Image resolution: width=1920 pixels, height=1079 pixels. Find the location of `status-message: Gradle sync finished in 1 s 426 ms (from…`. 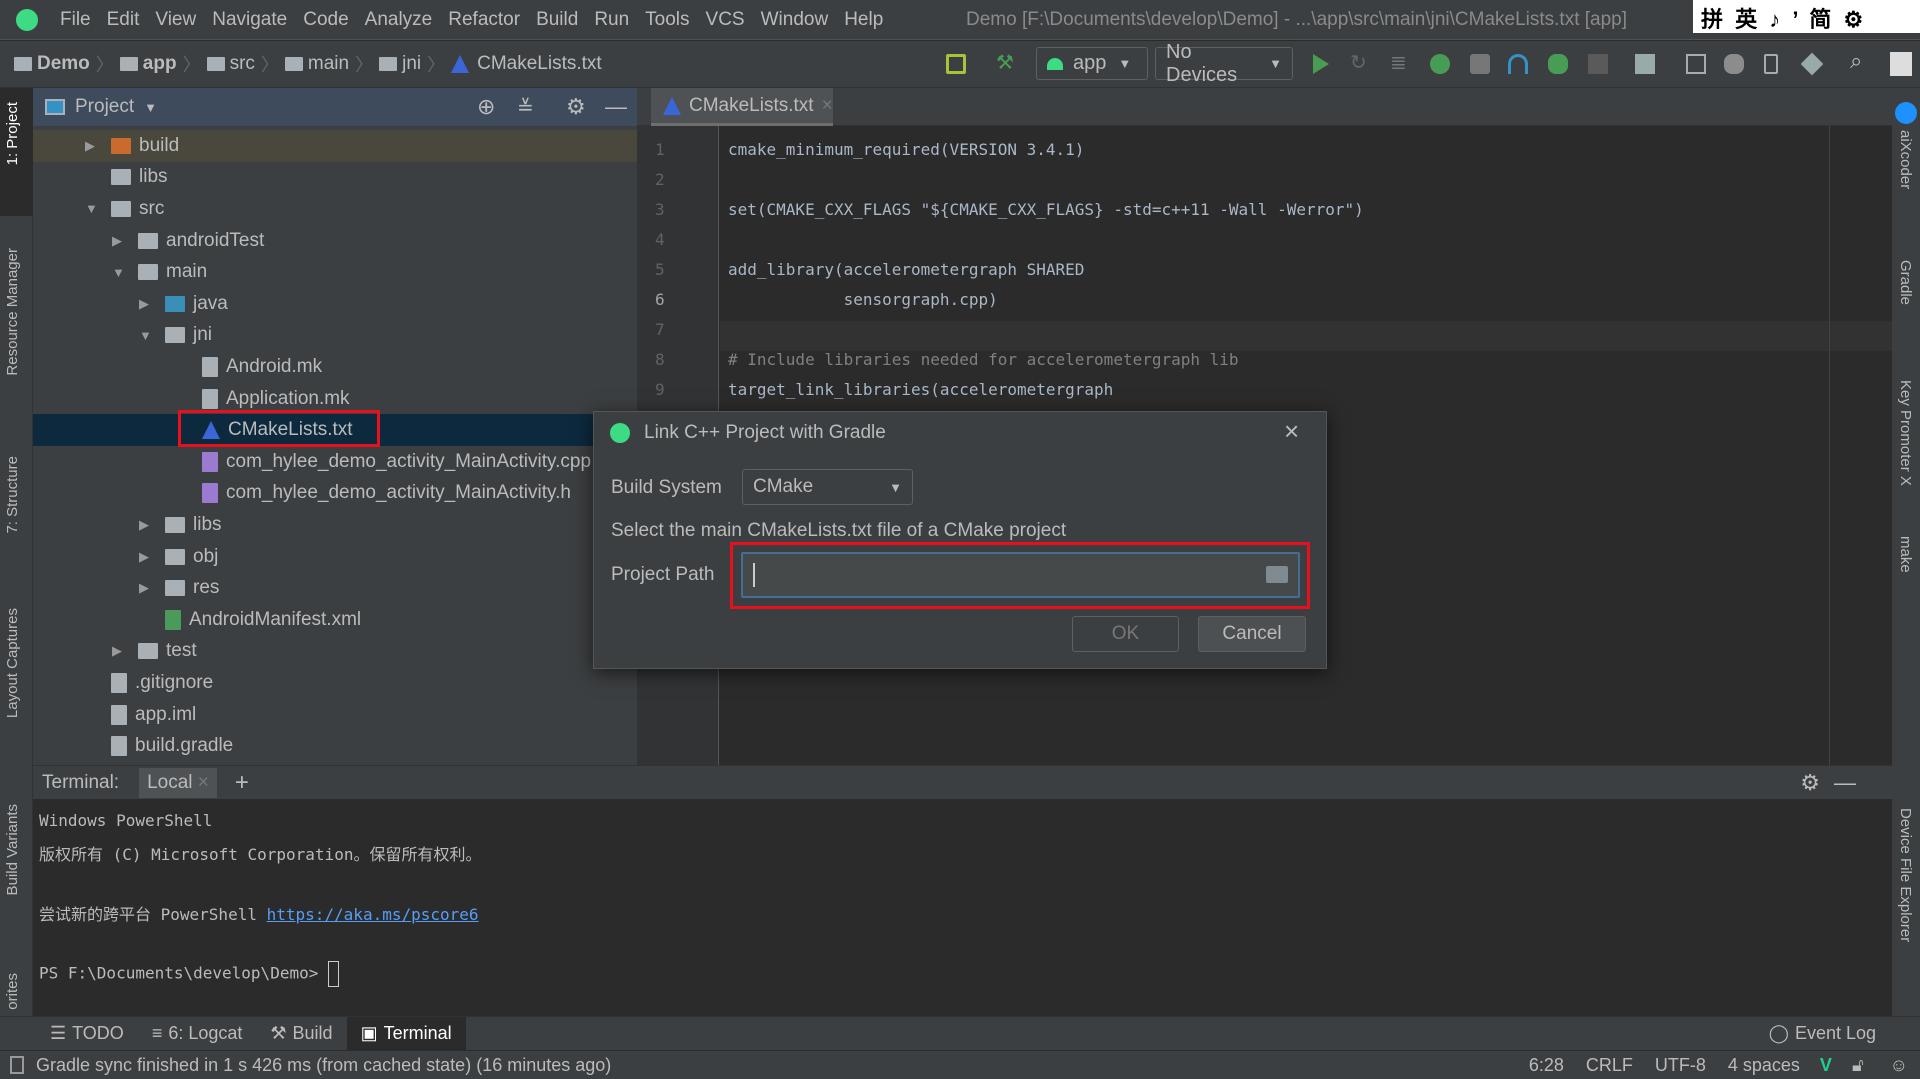

status-message: Gradle sync finished in 1 s 426 ms (from… is located at coordinates (323, 1065).